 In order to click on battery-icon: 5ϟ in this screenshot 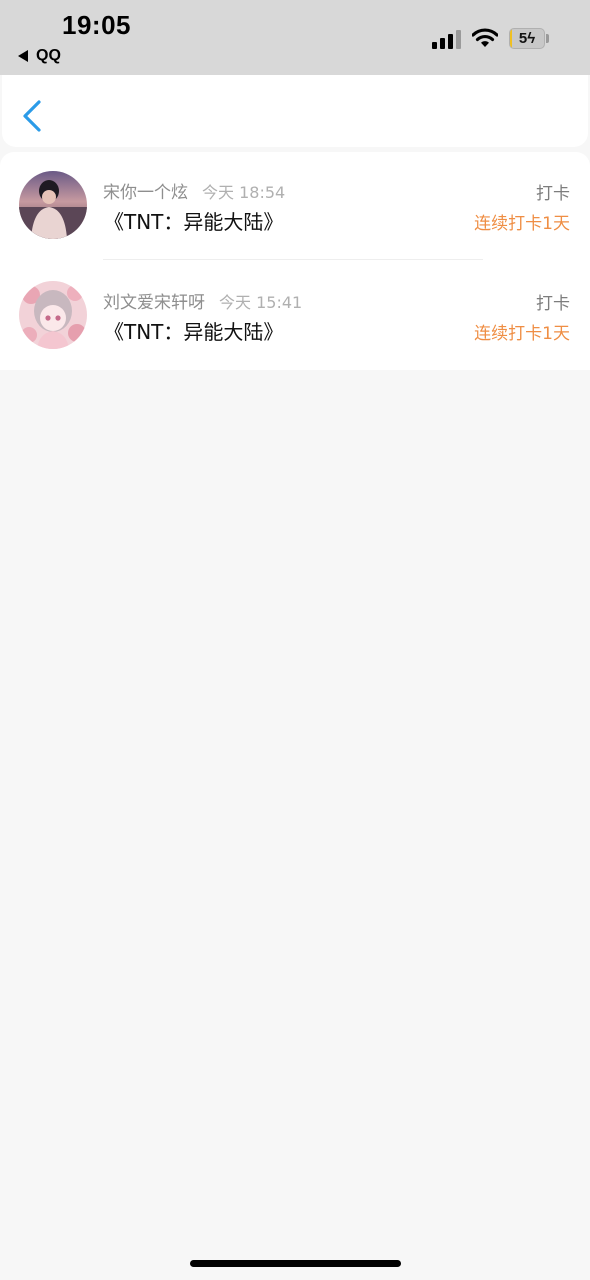, I will do `click(527, 38)`.